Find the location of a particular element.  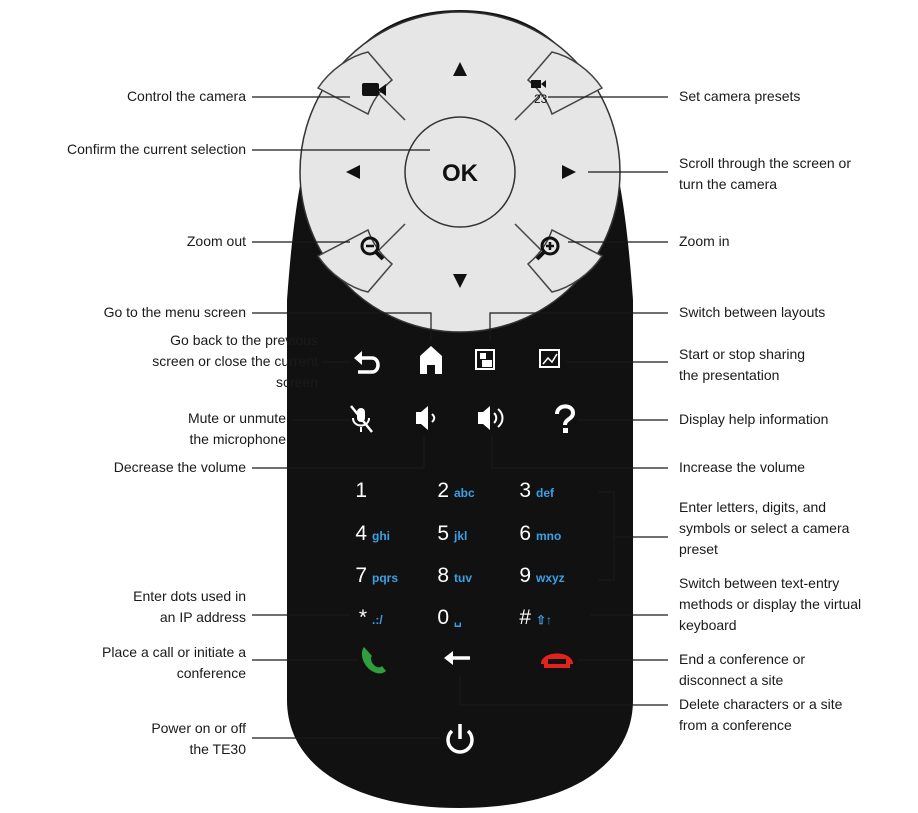

label-line: Mute or unmute is located at coordinates (236, 418).